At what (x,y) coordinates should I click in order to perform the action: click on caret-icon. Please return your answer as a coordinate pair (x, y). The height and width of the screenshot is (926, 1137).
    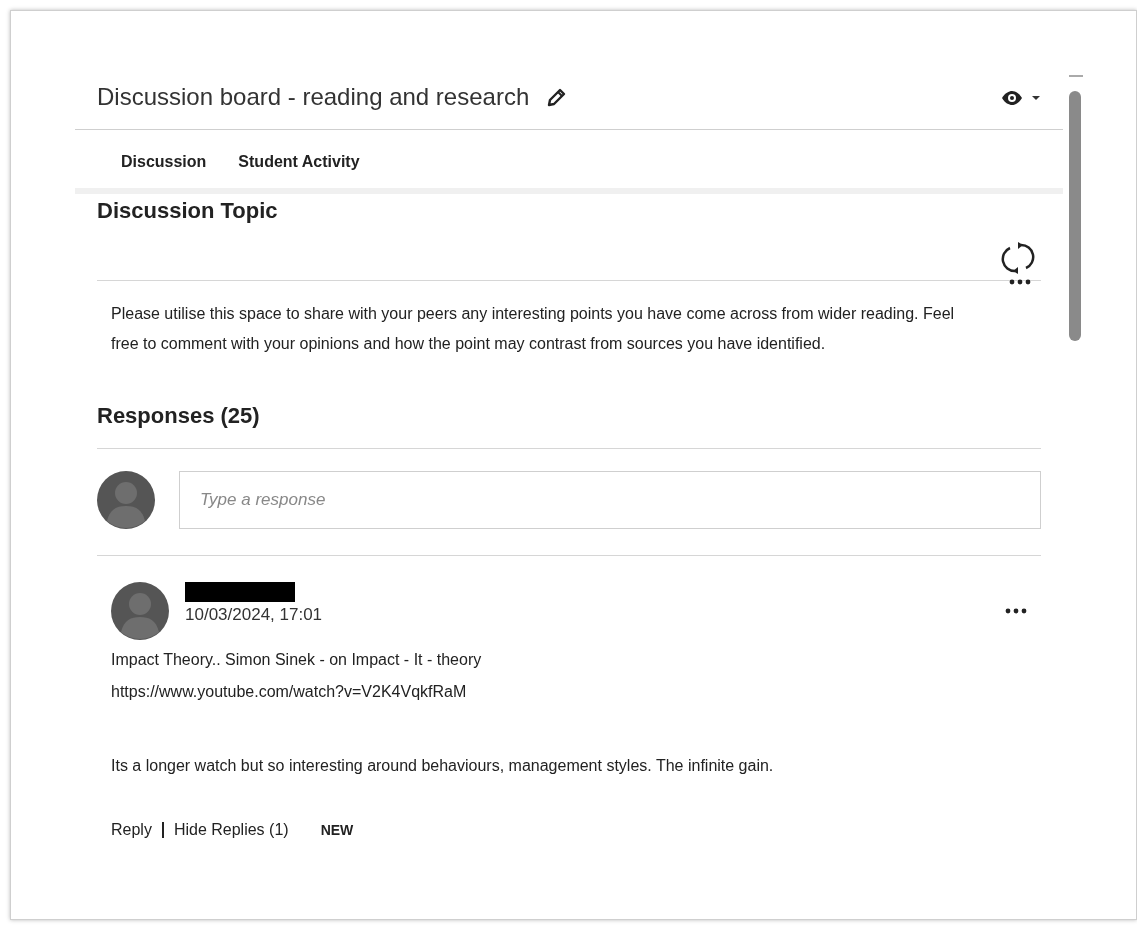
    Looking at the image, I should click on (1036, 97).